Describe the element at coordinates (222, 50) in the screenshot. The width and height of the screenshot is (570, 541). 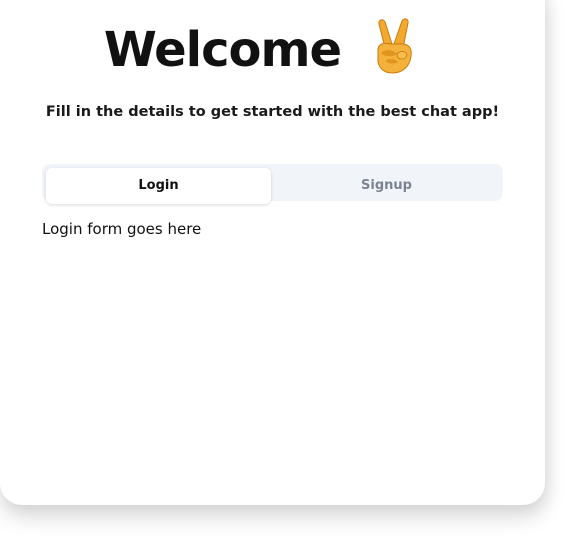
I see `page-title: Welcome` at that location.